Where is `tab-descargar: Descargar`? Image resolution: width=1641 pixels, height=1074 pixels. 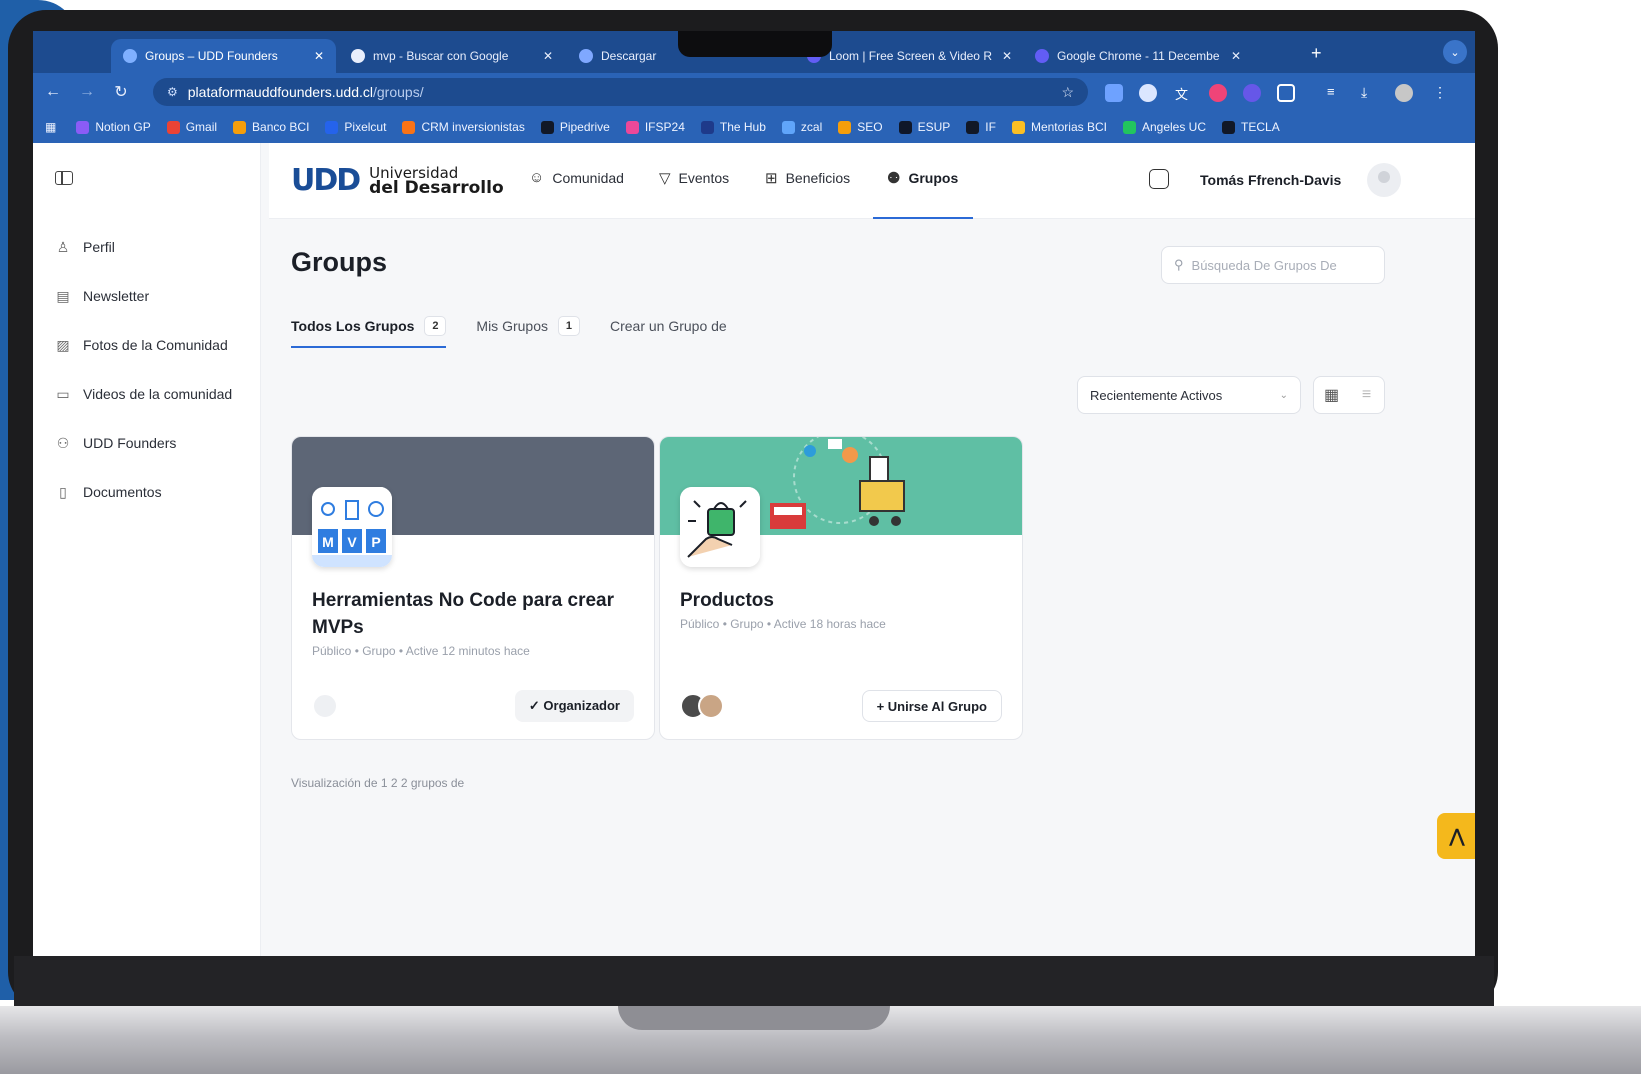
tab-descargar: Descargar is located at coordinates (622, 56).